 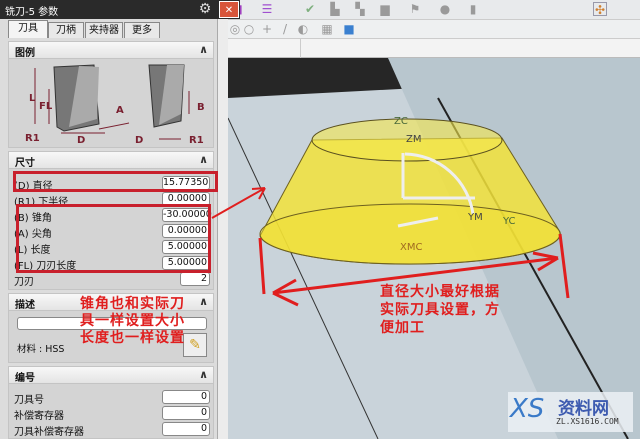 What do you see at coordinates (587, 421) in the screenshot?
I see `watermark-url: ZL.XS1616.COM` at bounding box center [587, 421].